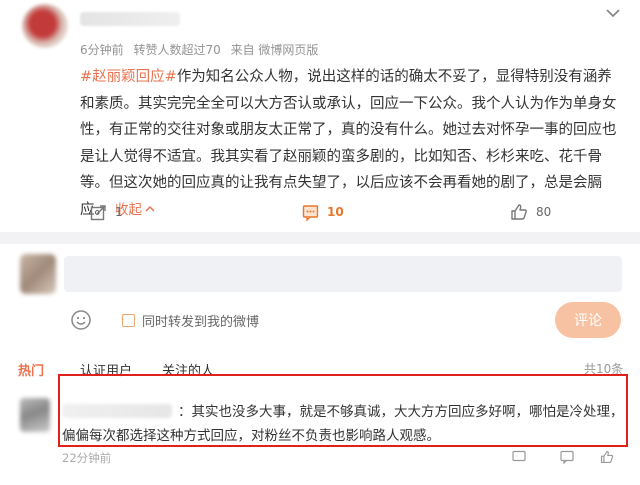 The height and width of the screenshot is (485, 640). What do you see at coordinates (87, 458) in the screenshot?
I see `comment-time: 22分钟前` at bounding box center [87, 458].